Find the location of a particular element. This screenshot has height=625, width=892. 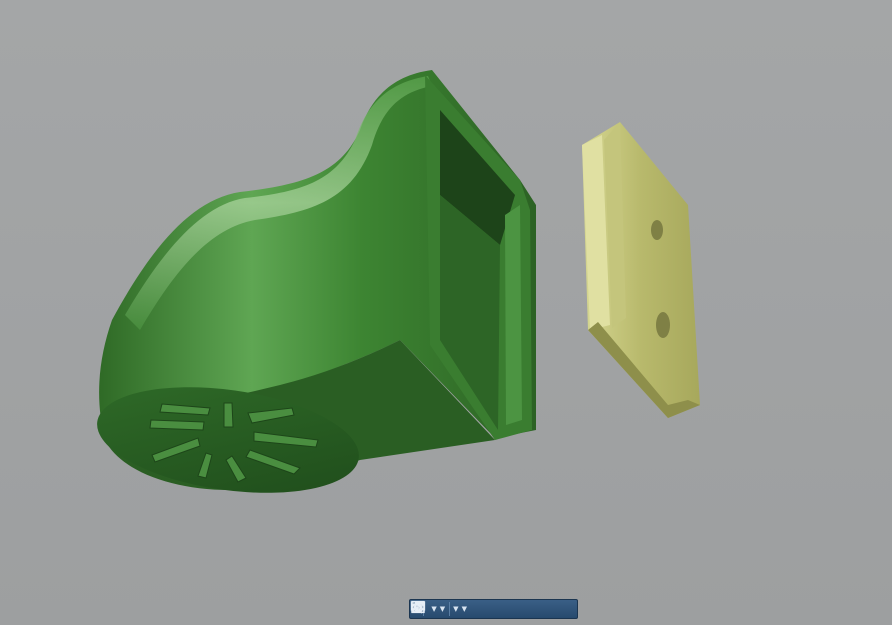

display-settings-button: ▼ is located at coordinates (434, 609).